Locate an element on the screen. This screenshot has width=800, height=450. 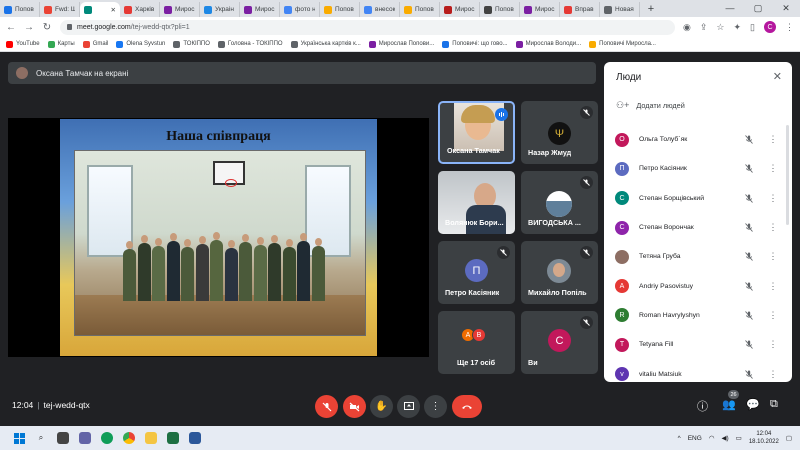
raise-hand-button: ✋ is located at coordinates (381, 406).